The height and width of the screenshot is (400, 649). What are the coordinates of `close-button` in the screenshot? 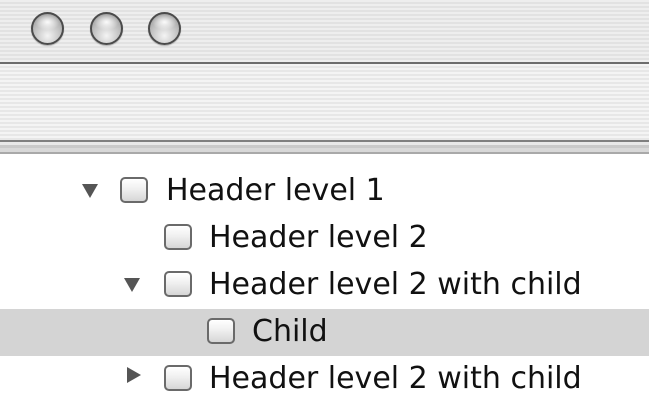 It's located at (47, 28).